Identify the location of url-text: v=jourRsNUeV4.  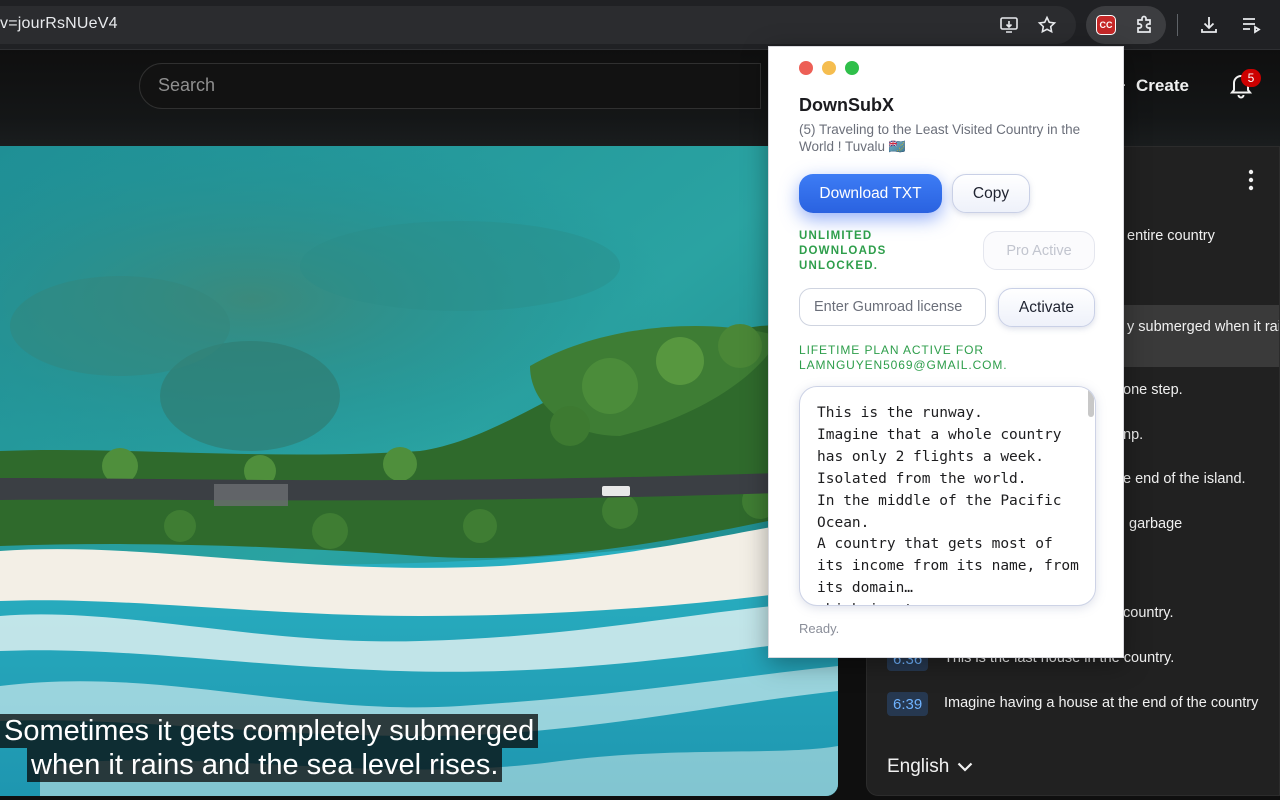
(59, 24).